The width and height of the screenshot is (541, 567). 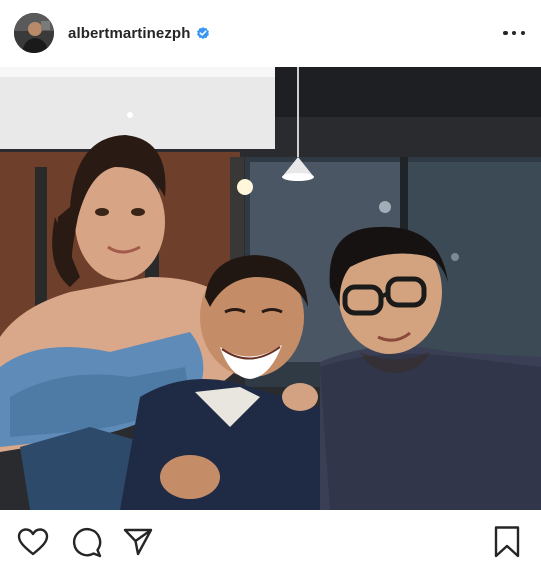 I want to click on username: albertmartinezph, so click(x=129, y=33).